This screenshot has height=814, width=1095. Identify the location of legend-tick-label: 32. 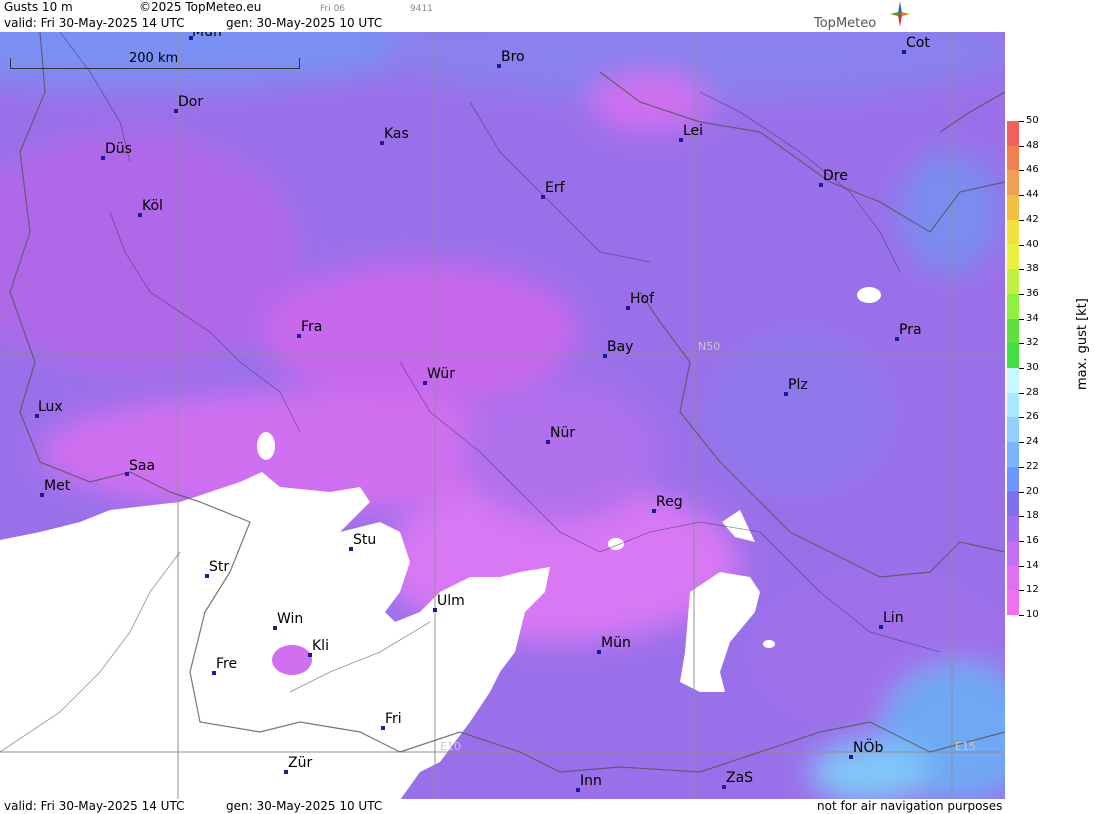
(1032, 343).